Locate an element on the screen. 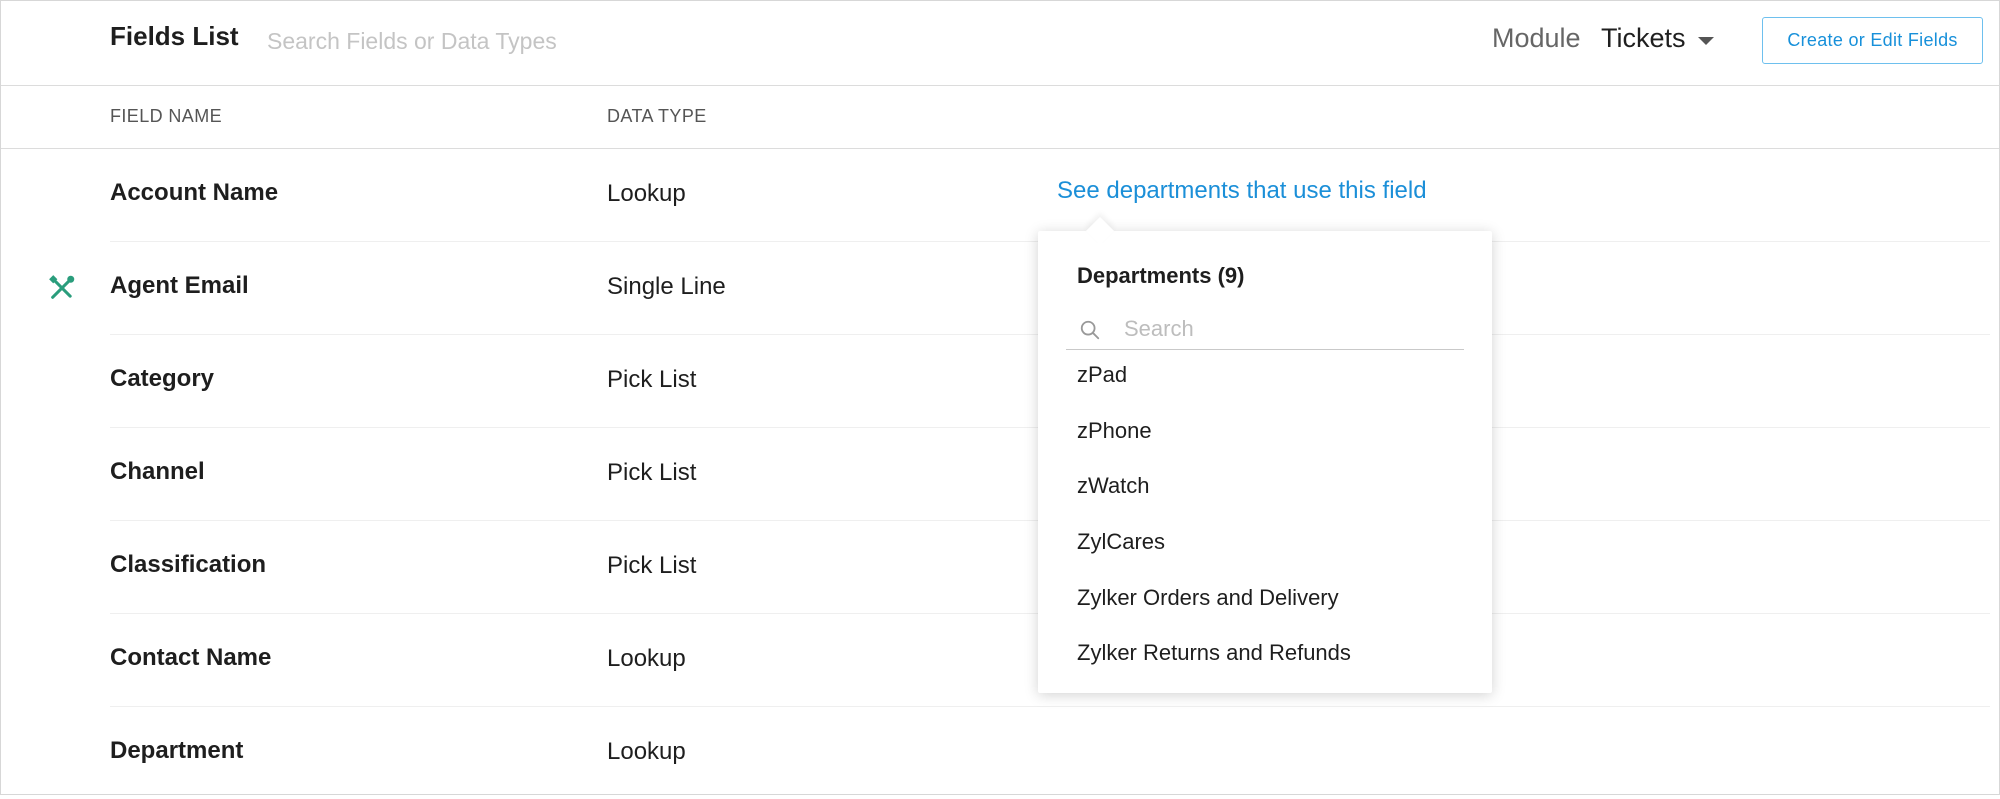 The image size is (2000, 799). departments-search-input is located at coordinates (1289, 329).